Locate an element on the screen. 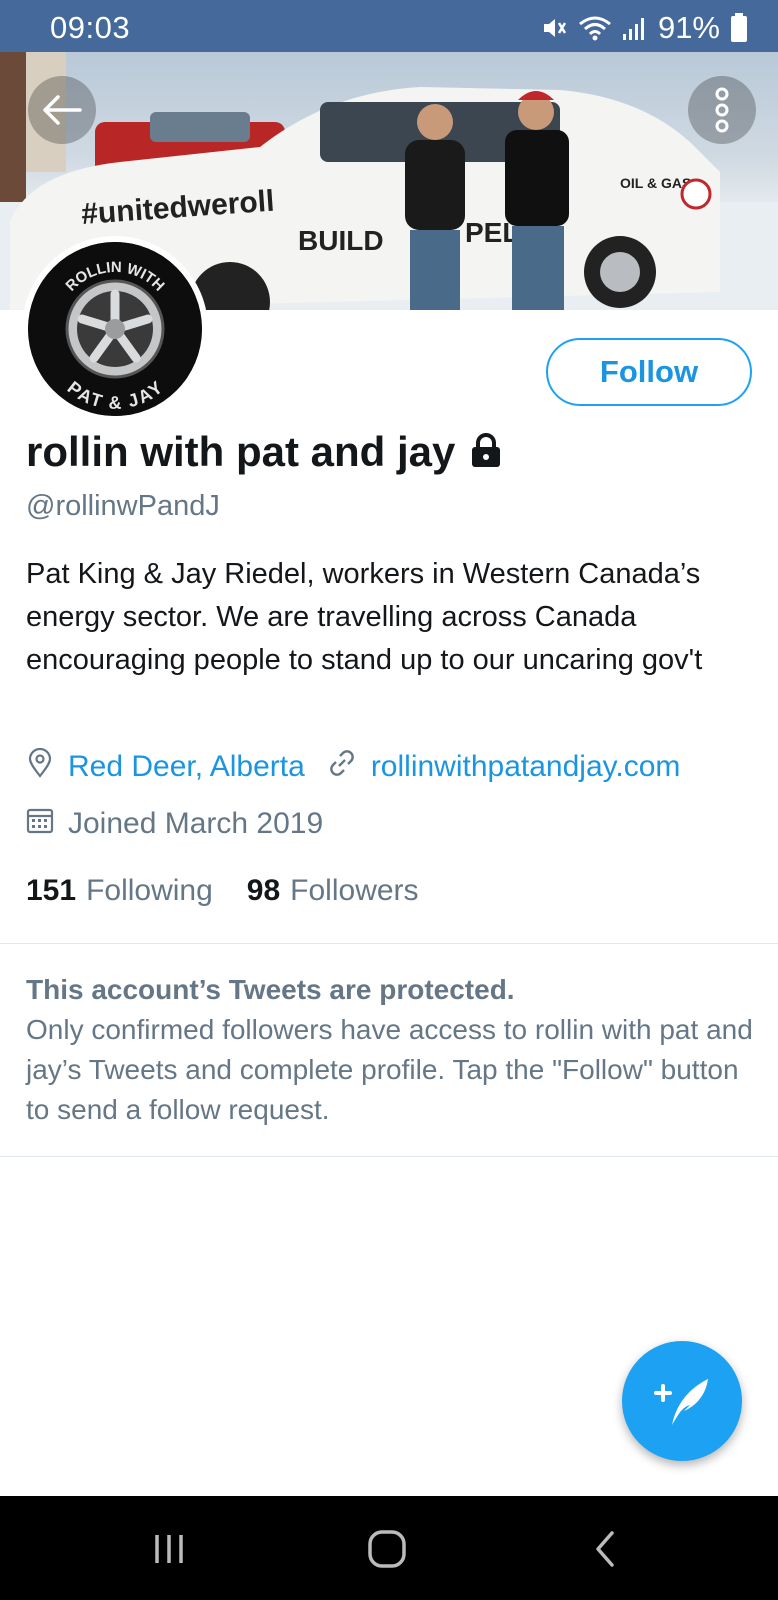 This screenshot has height=1600, width=778. compose-feather-icon is located at coordinates (681, 1402).